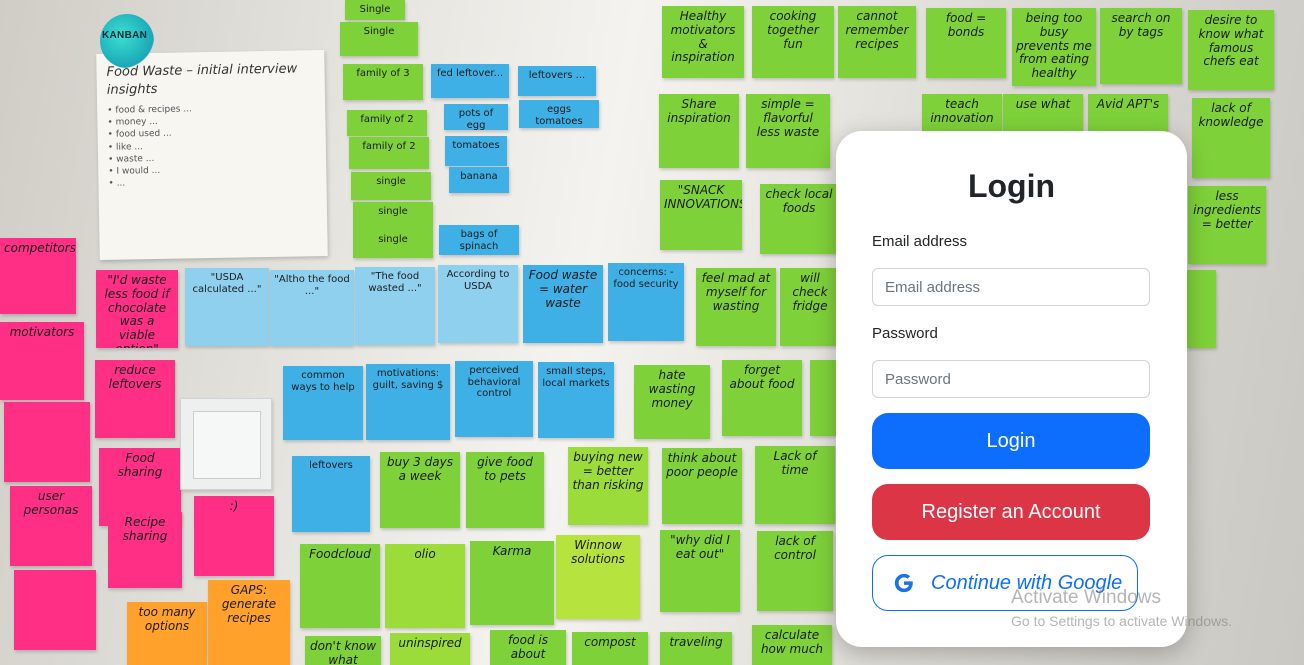 The width and height of the screenshot is (1304, 665). I want to click on watermark-subtitle: Go to Settings to activate Windows., so click(1121, 621).